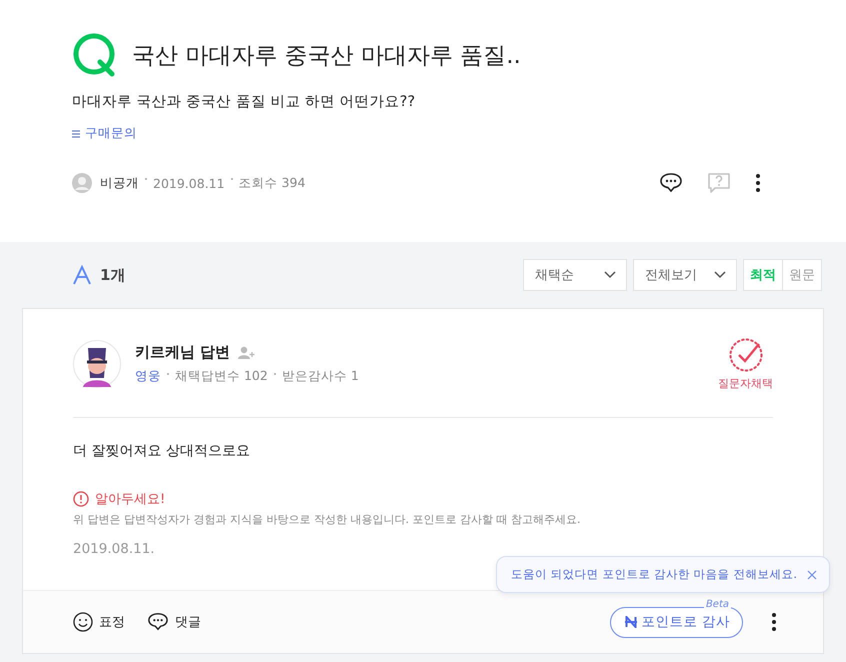 This screenshot has width=846, height=662. What do you see at coordinates (83, 622) in the screenshot?
I see `smiley-icon` at bounding box center [83, 622].